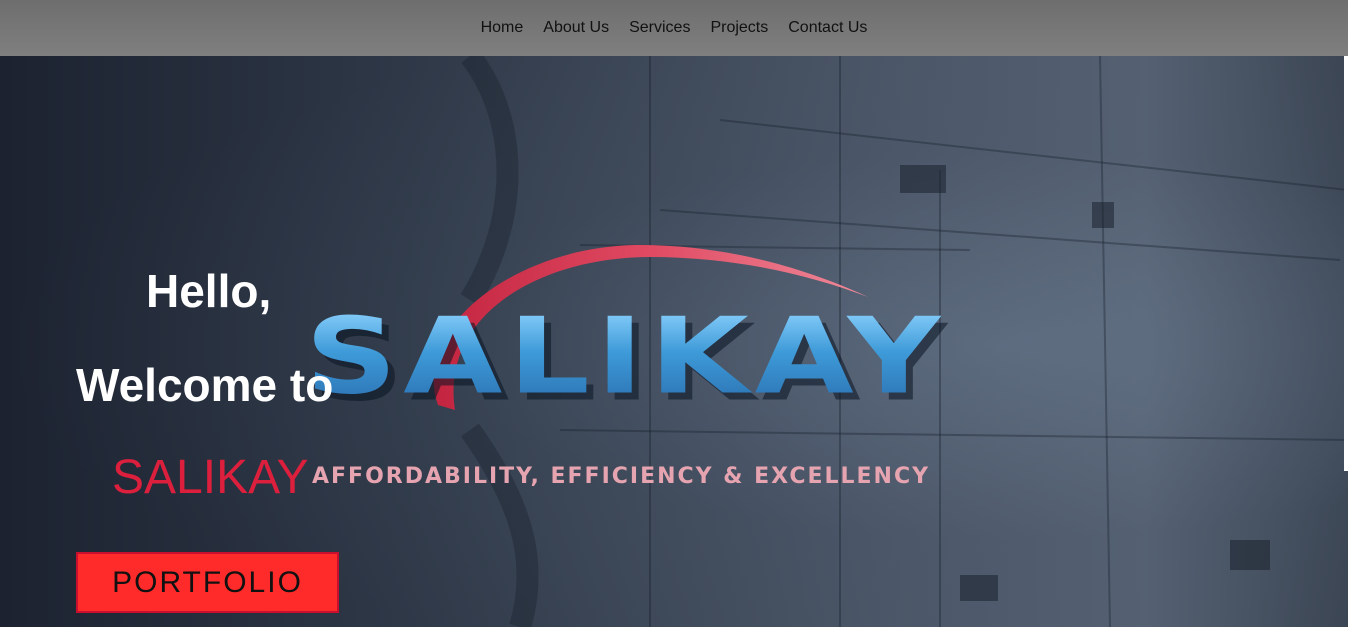 The image size is (1348, 627). Describe the element at coordinates (210, 477) in the screenshot. I see `hero-brand-name: SALIKAY` at that location.